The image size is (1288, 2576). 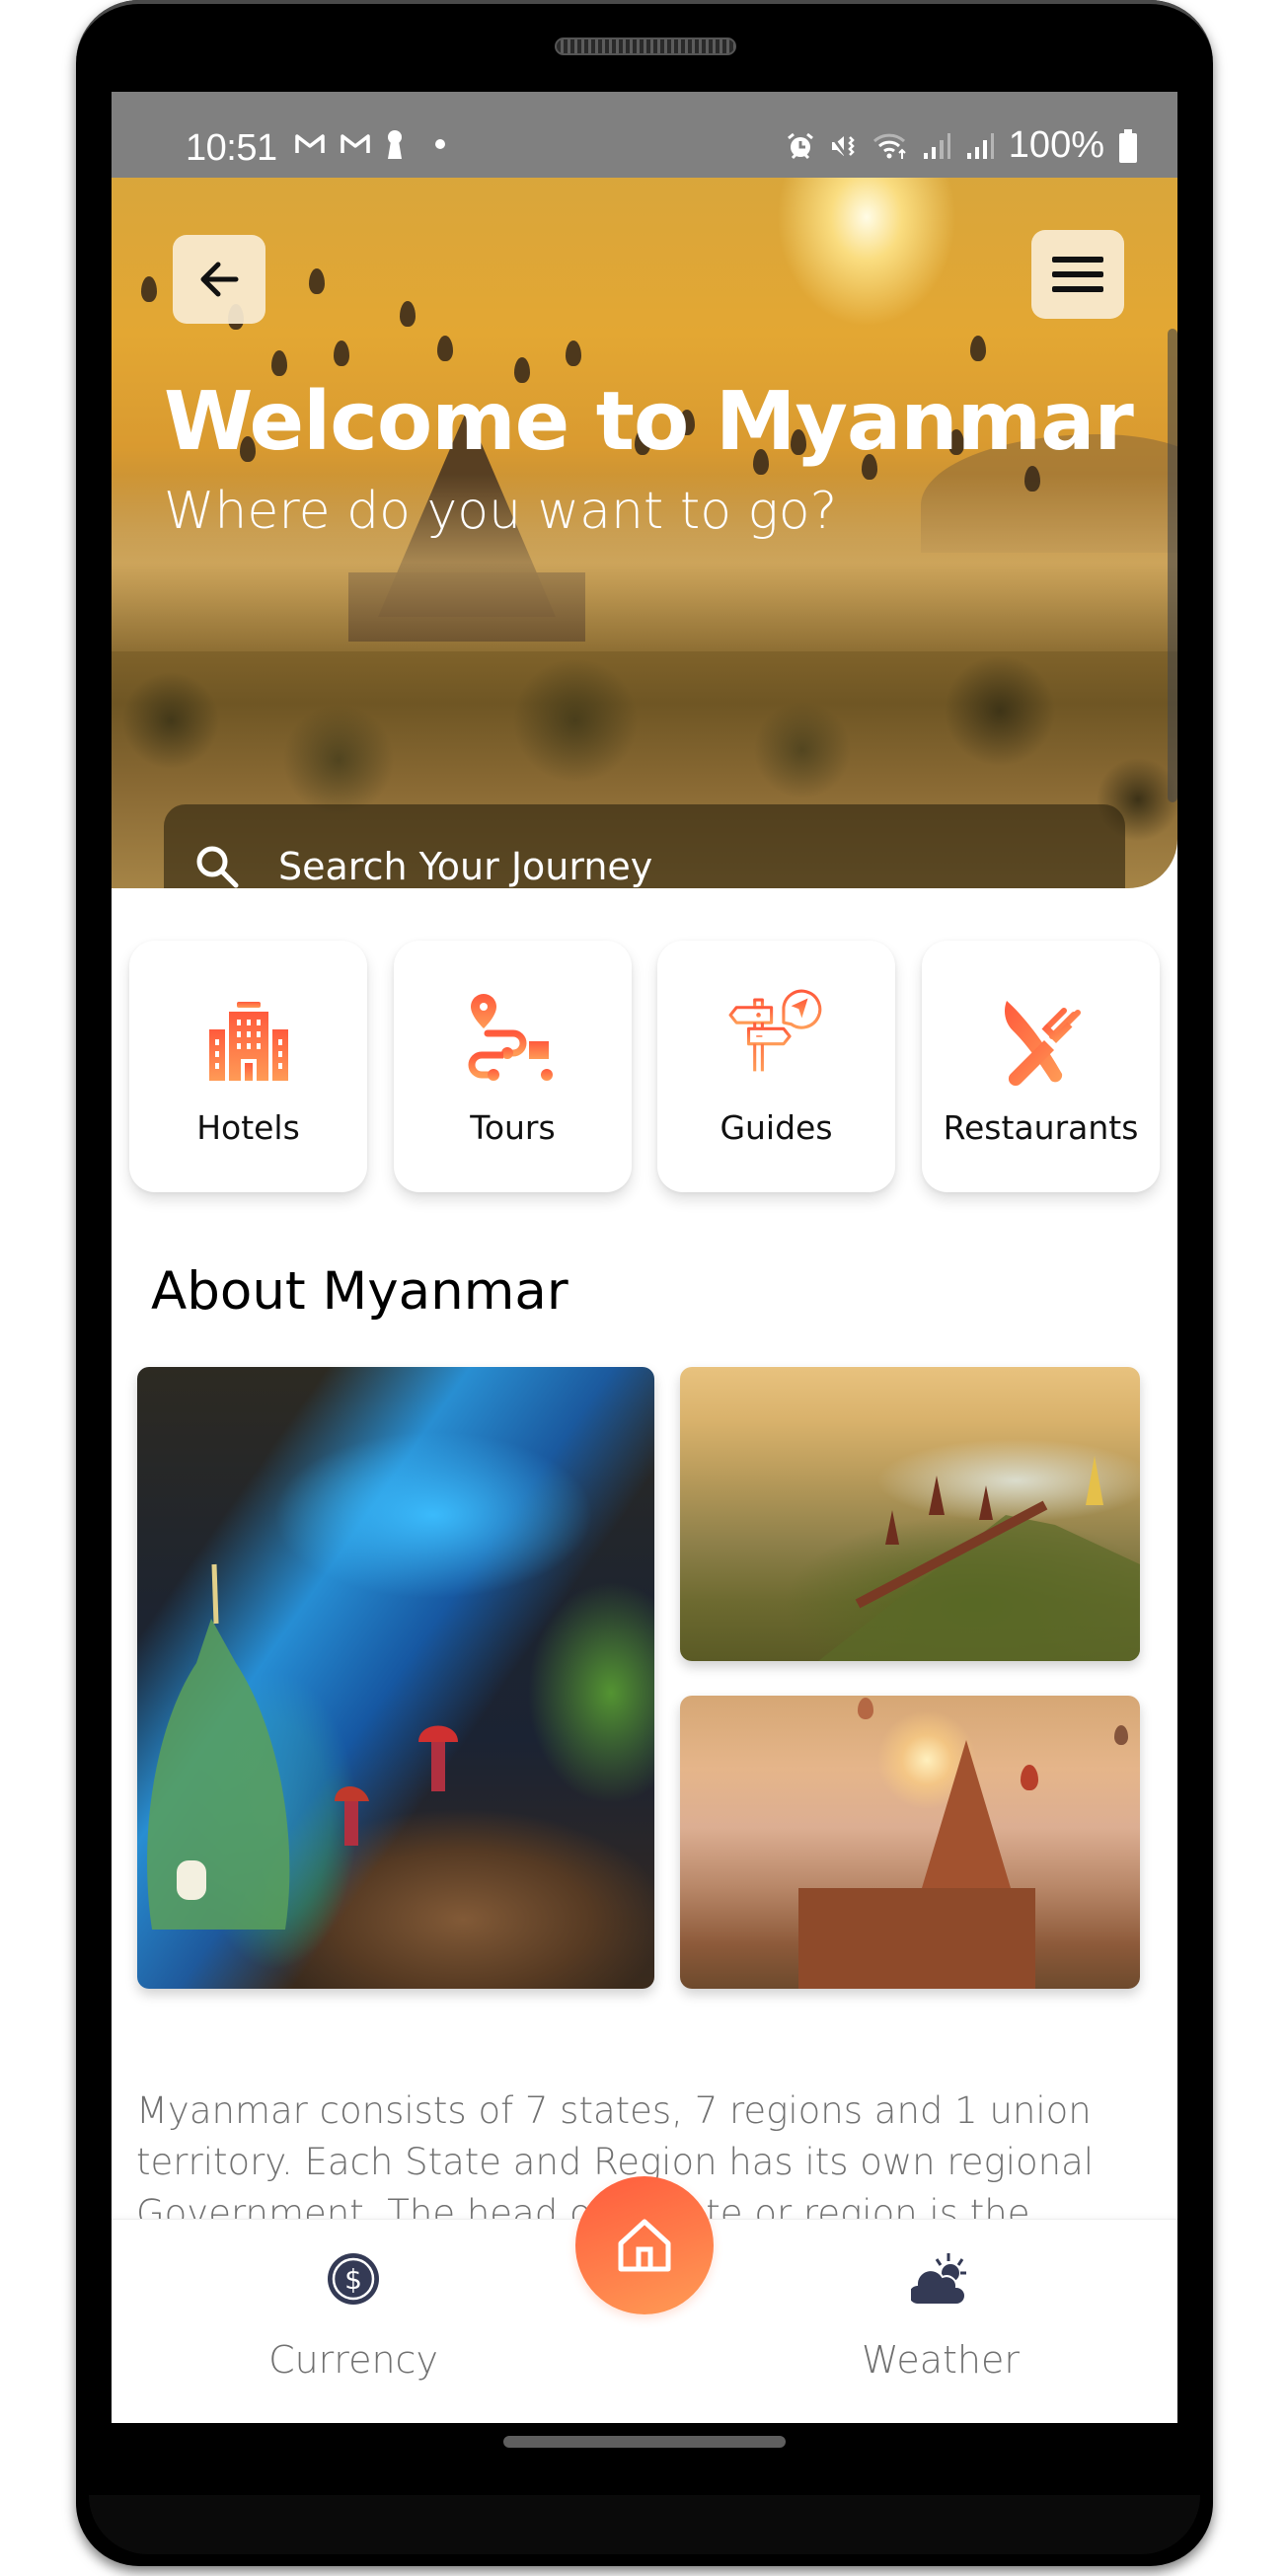 What do you see at coordinates (644, 2442) in the screenshot?
I see `gesture-home-indicator` at bounding box center [644, 2442].